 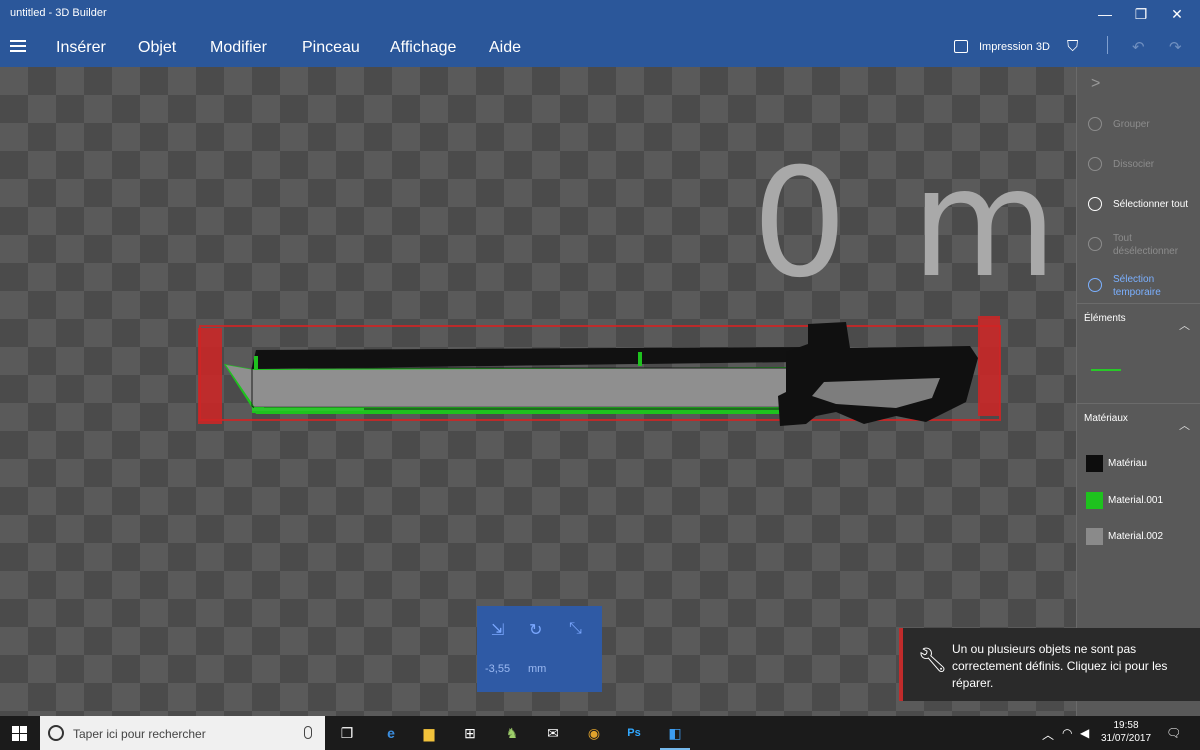 What do you see at coordinates (878, 374) in the screenshot?
I see `handle` at bounding box center [878, 374].